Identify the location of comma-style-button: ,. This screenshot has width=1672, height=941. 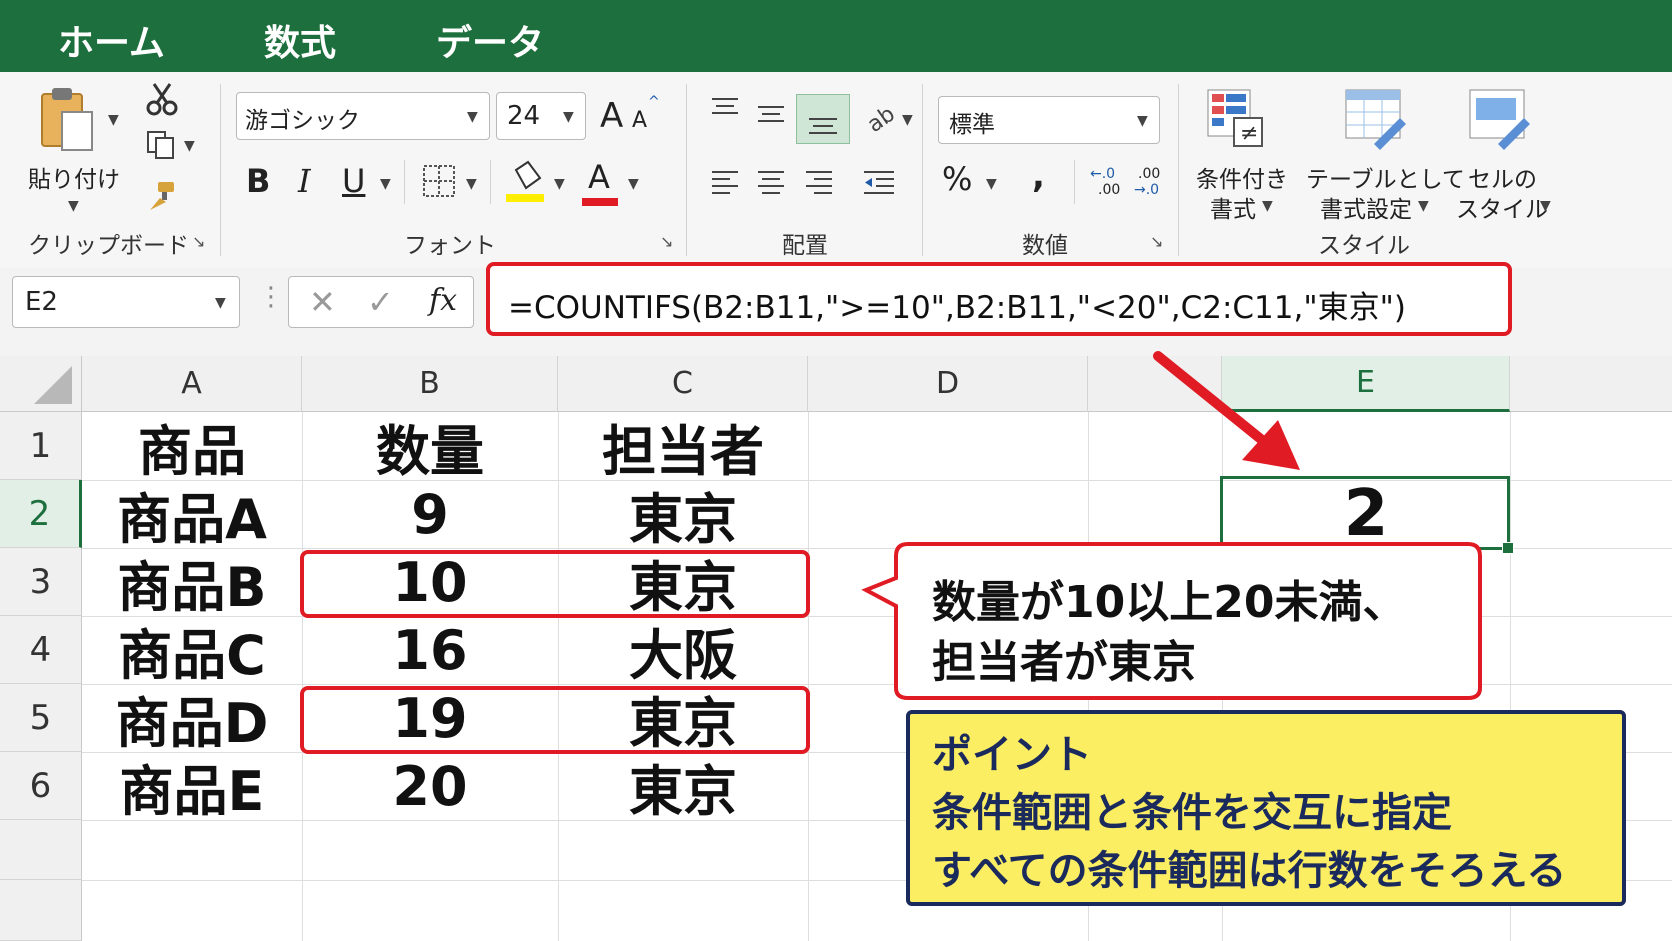
(1038, 176).